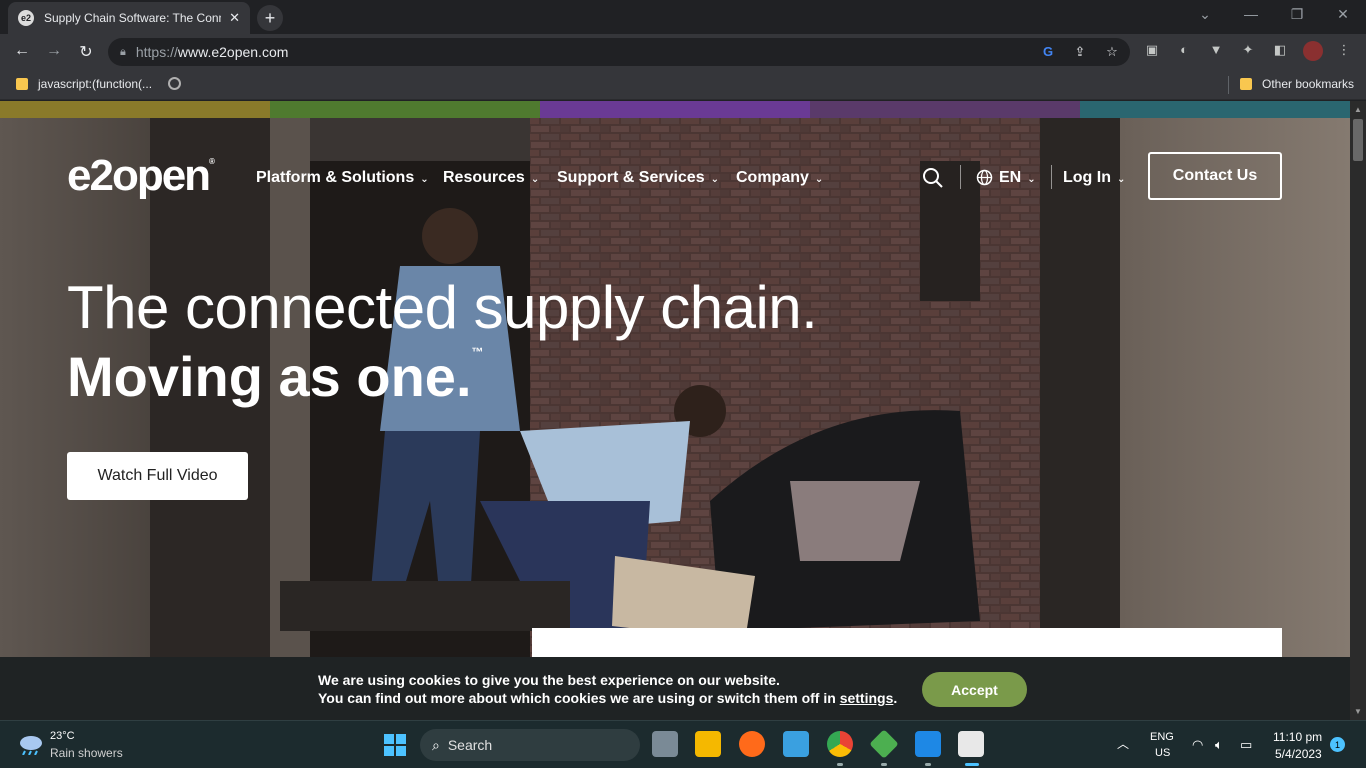 Image resolution: width=1366 pixels, height=768 pixels. Describe the element at coordinates (470, 745) in the screenshot. I see `search-label: Search` at that location.